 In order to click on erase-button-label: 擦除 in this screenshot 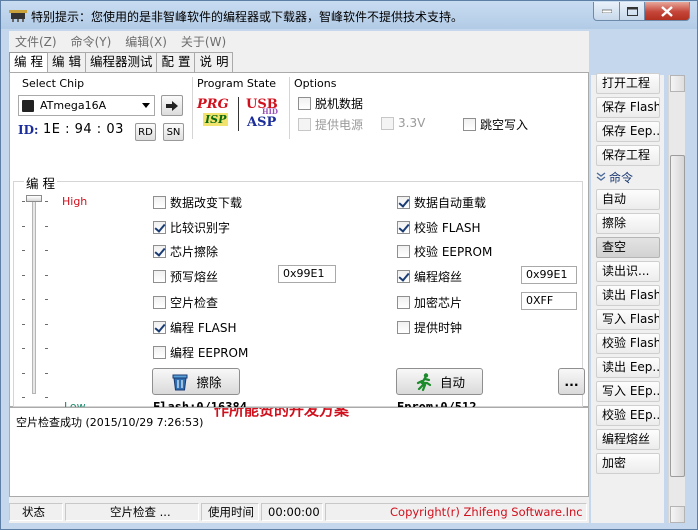, I will do `click(209, 382)`.